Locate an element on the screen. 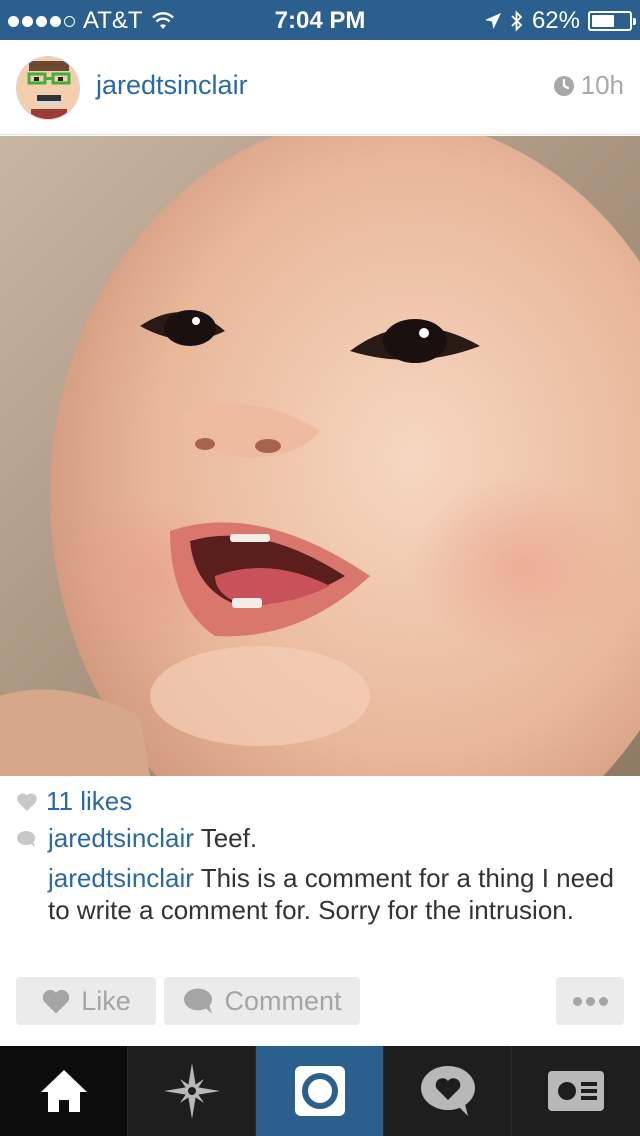  tab-camera is located at coordinates (320, 1091).